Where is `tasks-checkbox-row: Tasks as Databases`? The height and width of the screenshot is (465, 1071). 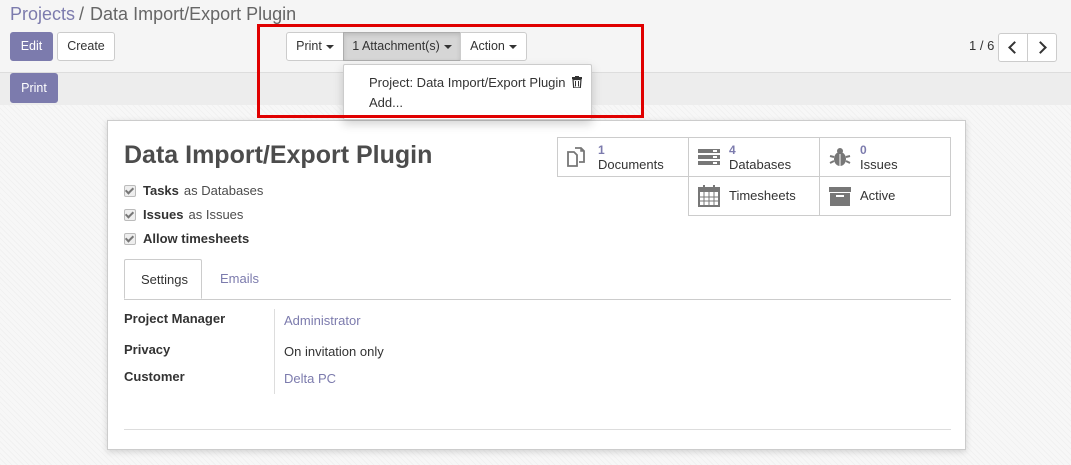 tasks-checkbox-row: Tasks as Databases is located at coordinates (193, 190).